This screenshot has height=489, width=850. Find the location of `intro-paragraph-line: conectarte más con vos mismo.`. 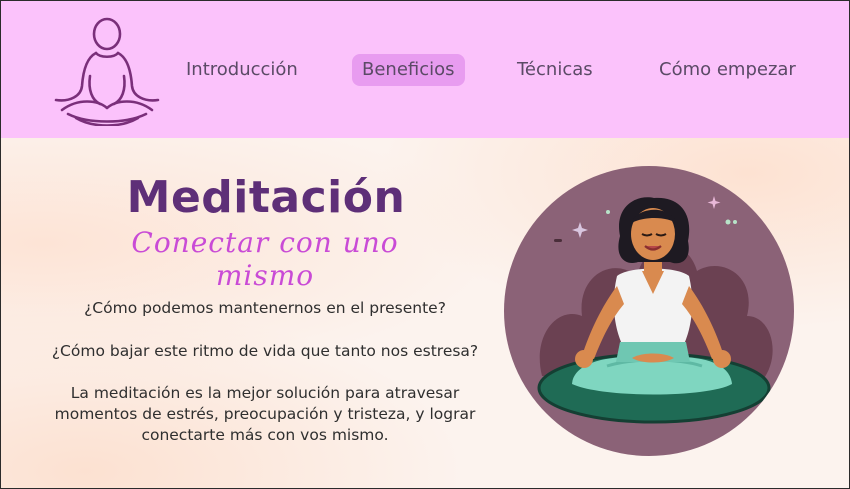

intro-paragraph-line: conectarte más con vos mismo. is located at coordinates (265, 435).